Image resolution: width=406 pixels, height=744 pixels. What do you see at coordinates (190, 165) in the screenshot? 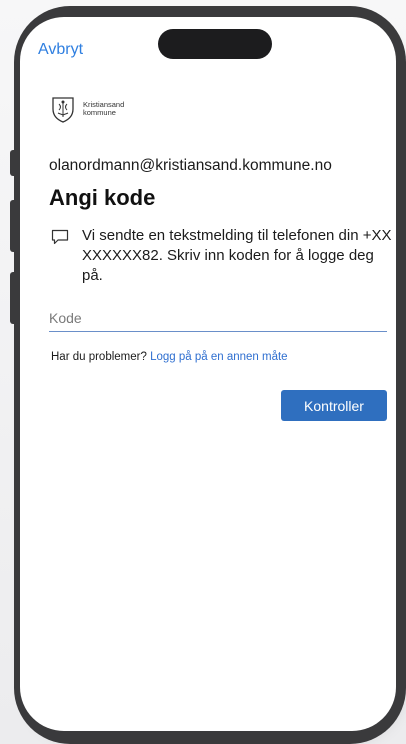
I see `account-email: olanordmann@kristiansand.kommune.no` at bounding box center [190, 165].